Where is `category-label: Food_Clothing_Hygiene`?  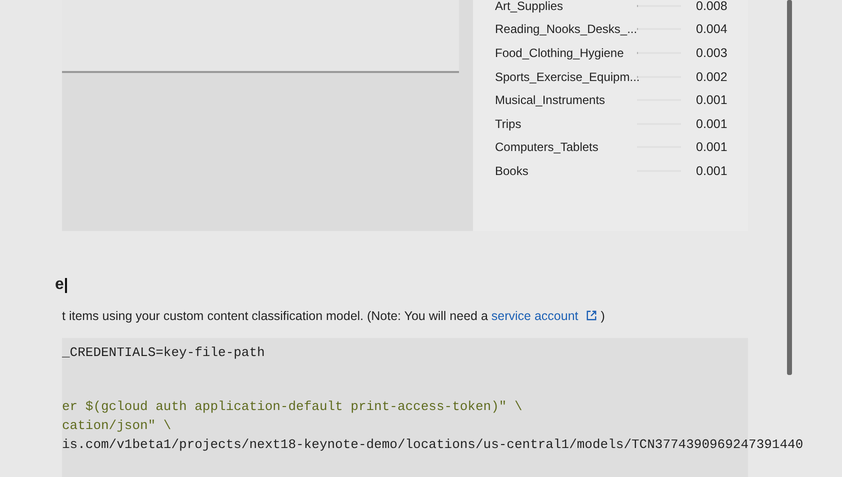 category-label: Food_Clothing_Hygiene is located at coordinates (560, 53).